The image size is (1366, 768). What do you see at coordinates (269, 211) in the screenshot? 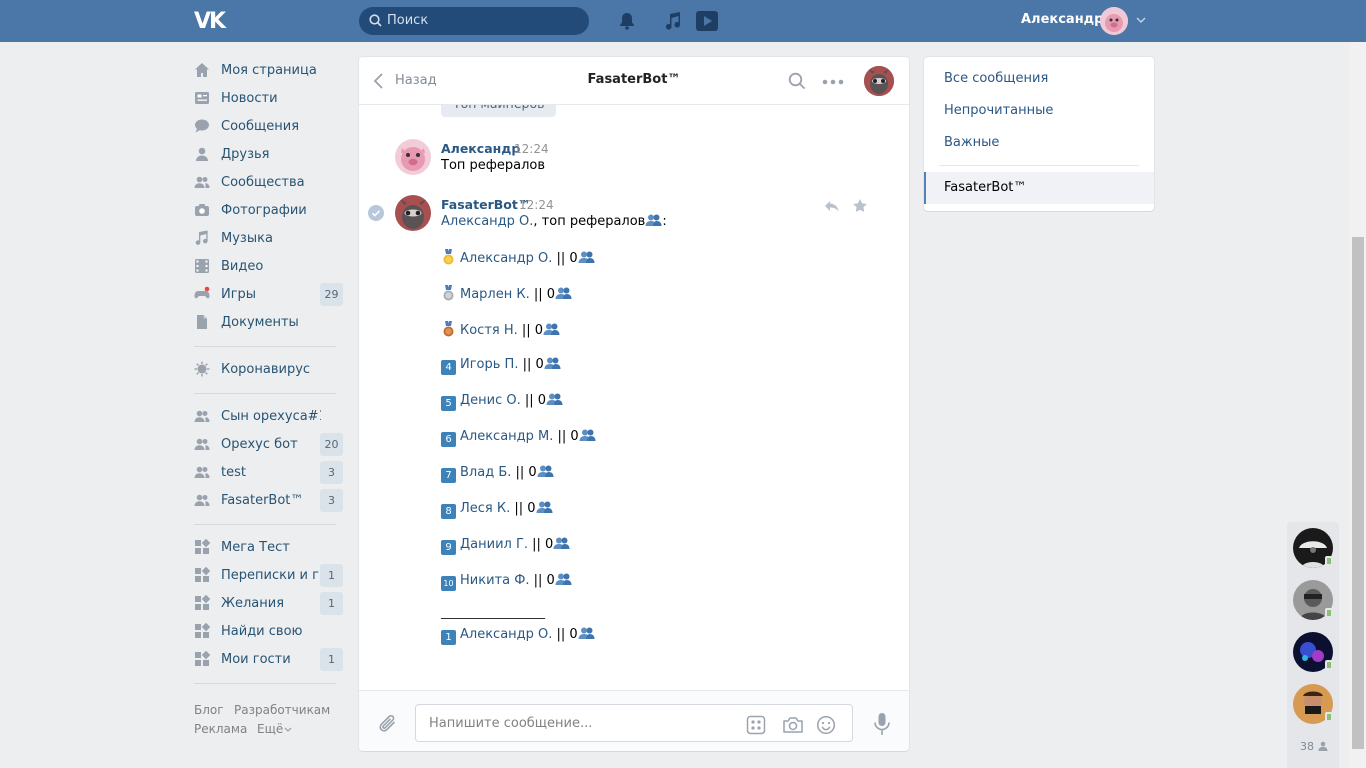
I see `sidebar-item-photos: Фотографии` at bounding box center [269, 211].